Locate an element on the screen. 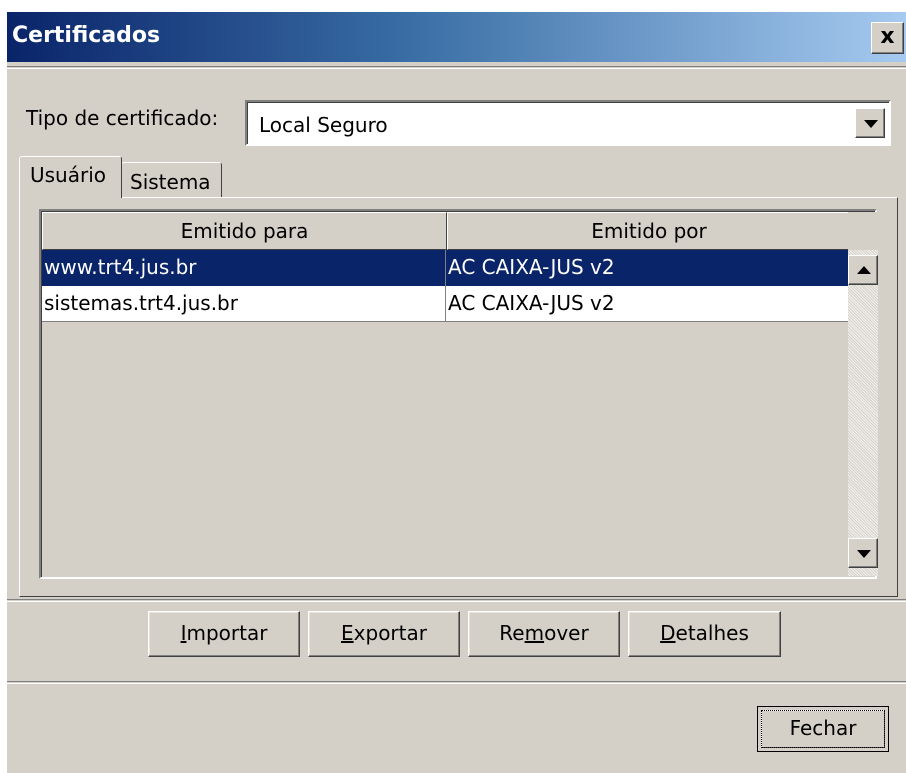 The width and height of the screenshot is (906, 773). button-label-rest: etalhes is located at coordinates (712, 633).